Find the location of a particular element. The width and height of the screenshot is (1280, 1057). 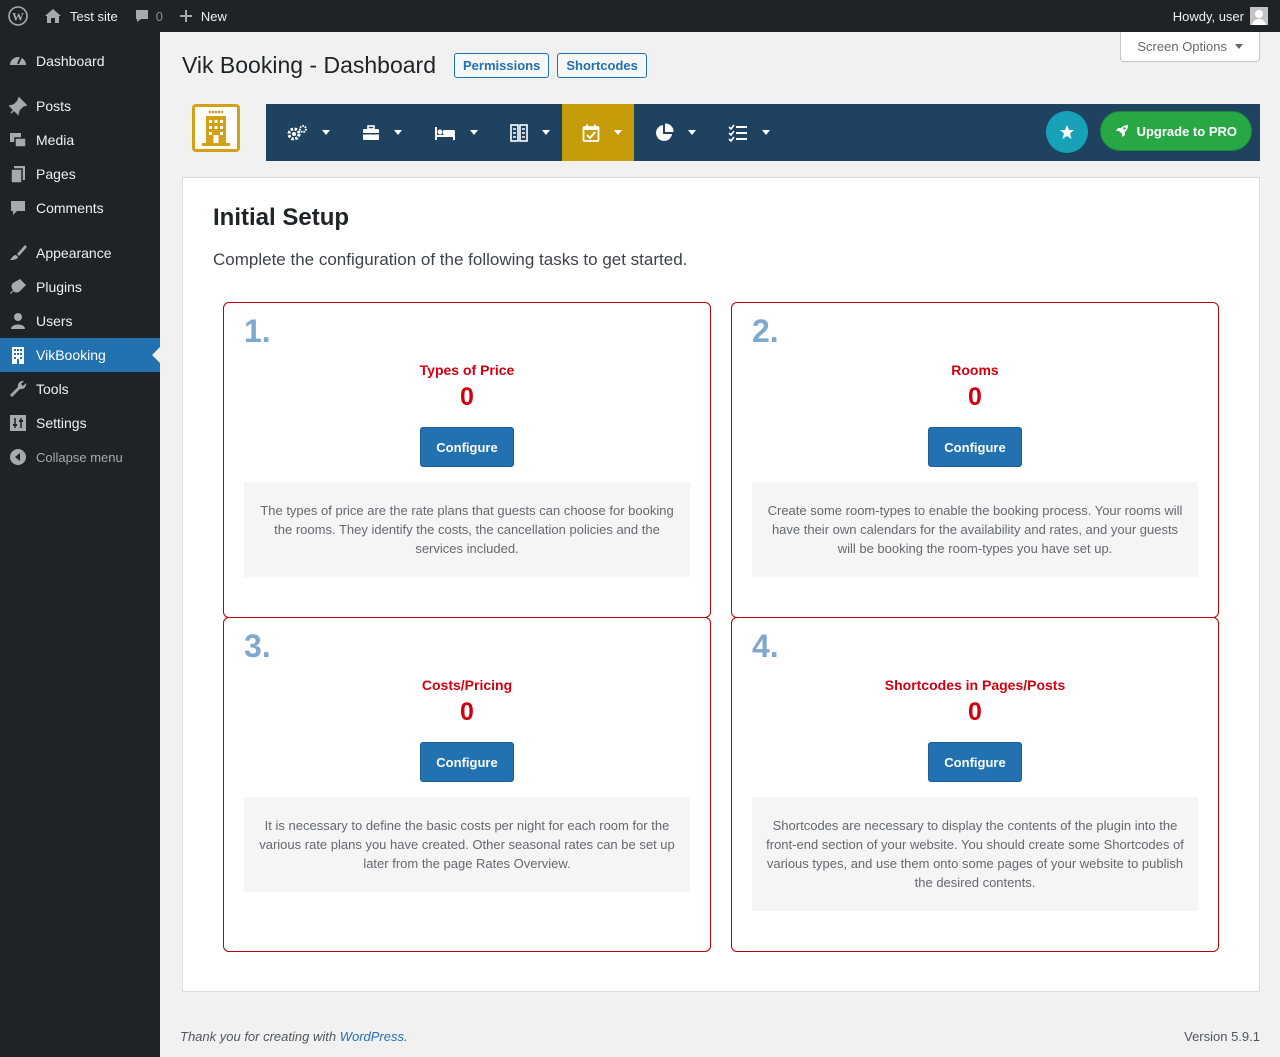

sidebar-item-plugins: Plugins is located at coordinates (80, 287).